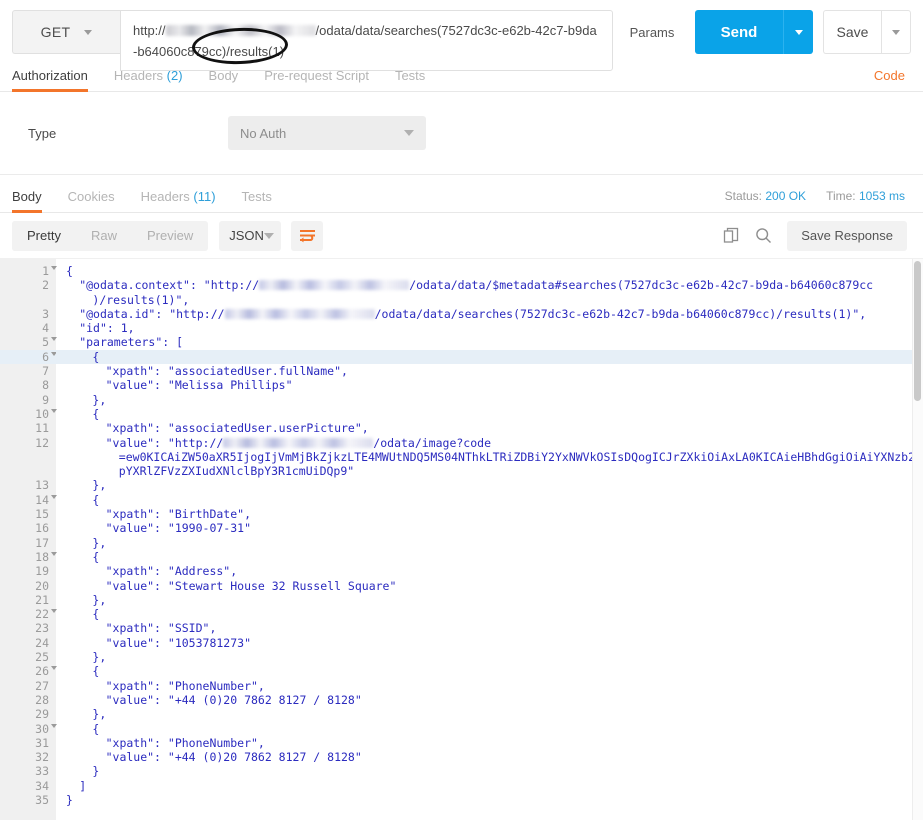  What do you see at coordinates (763, 235) in the screenshot?
I see `search-button` at bounding box center [763, 235].